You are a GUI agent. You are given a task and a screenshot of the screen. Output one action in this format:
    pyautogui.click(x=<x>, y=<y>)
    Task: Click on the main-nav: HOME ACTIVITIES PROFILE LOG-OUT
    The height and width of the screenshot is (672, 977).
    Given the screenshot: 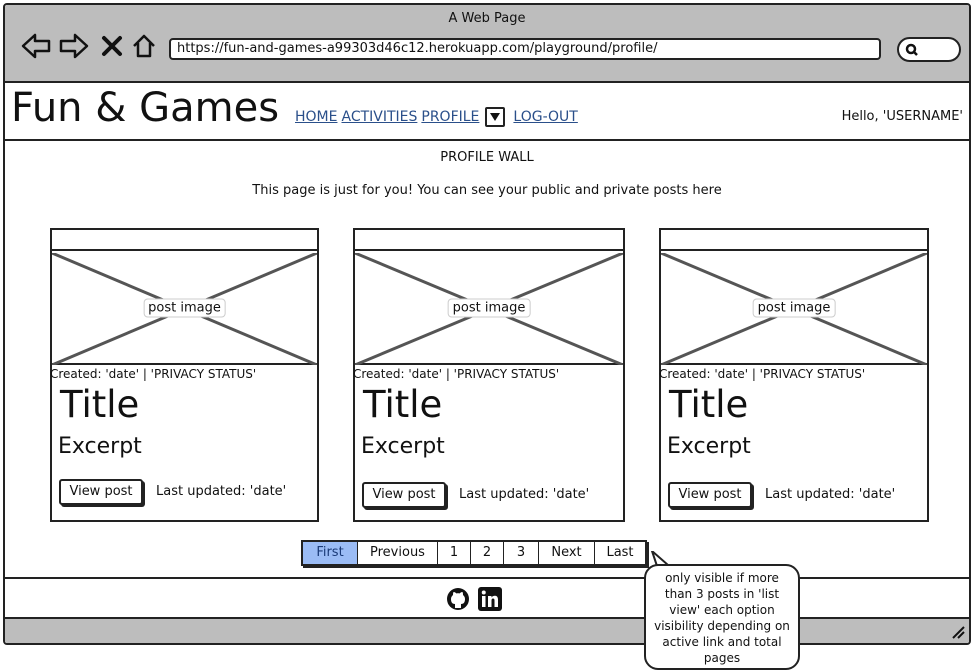 What is the action you would take?
    pyautogui.click(x=438, y=117)
    